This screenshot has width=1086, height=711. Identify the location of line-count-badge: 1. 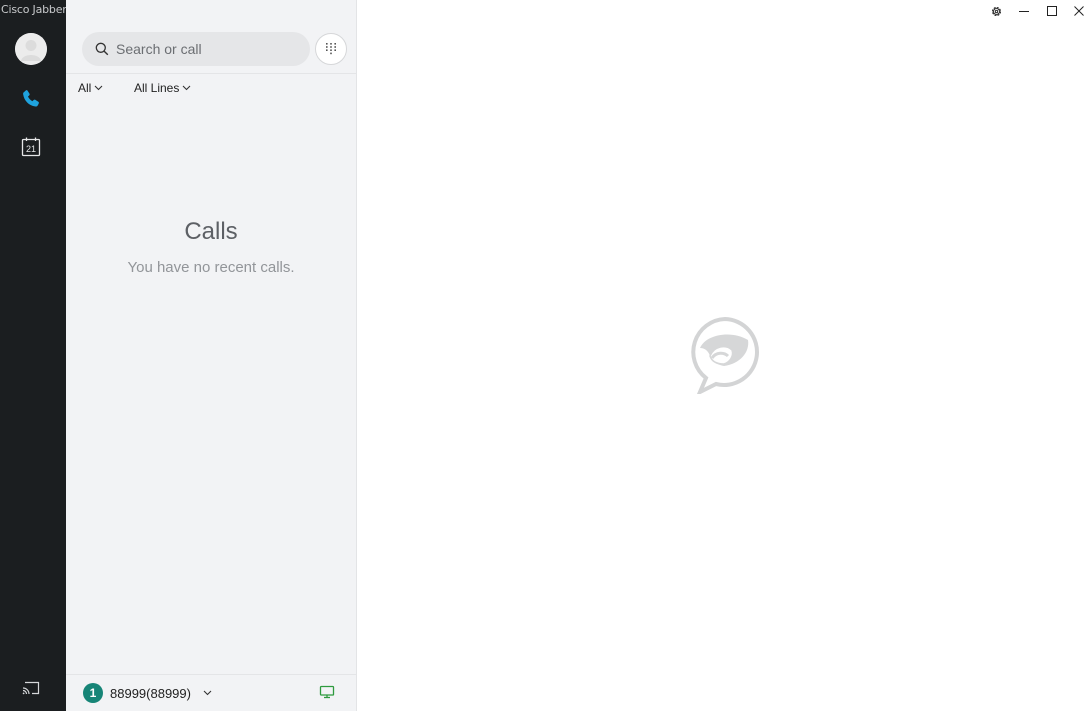
(93, 693).